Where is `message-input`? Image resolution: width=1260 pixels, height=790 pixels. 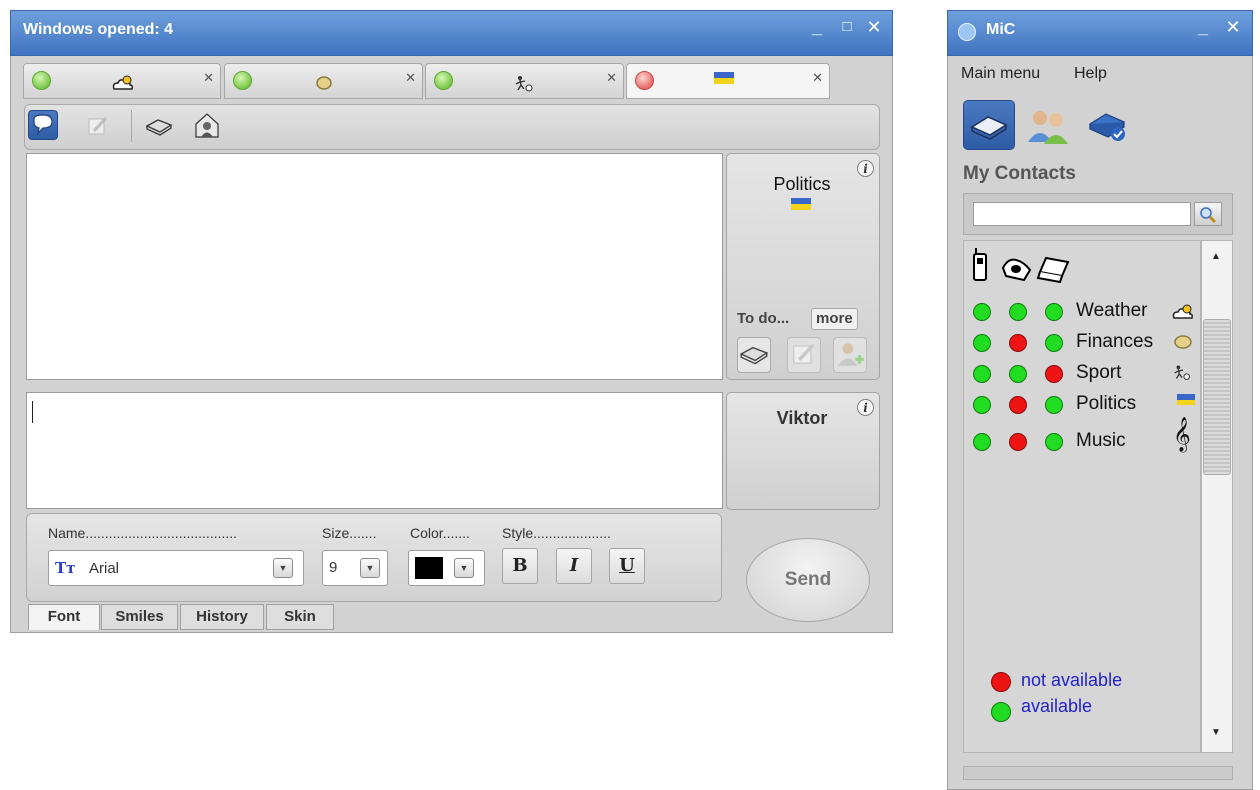
message-input is located at coordinates (374, 450).